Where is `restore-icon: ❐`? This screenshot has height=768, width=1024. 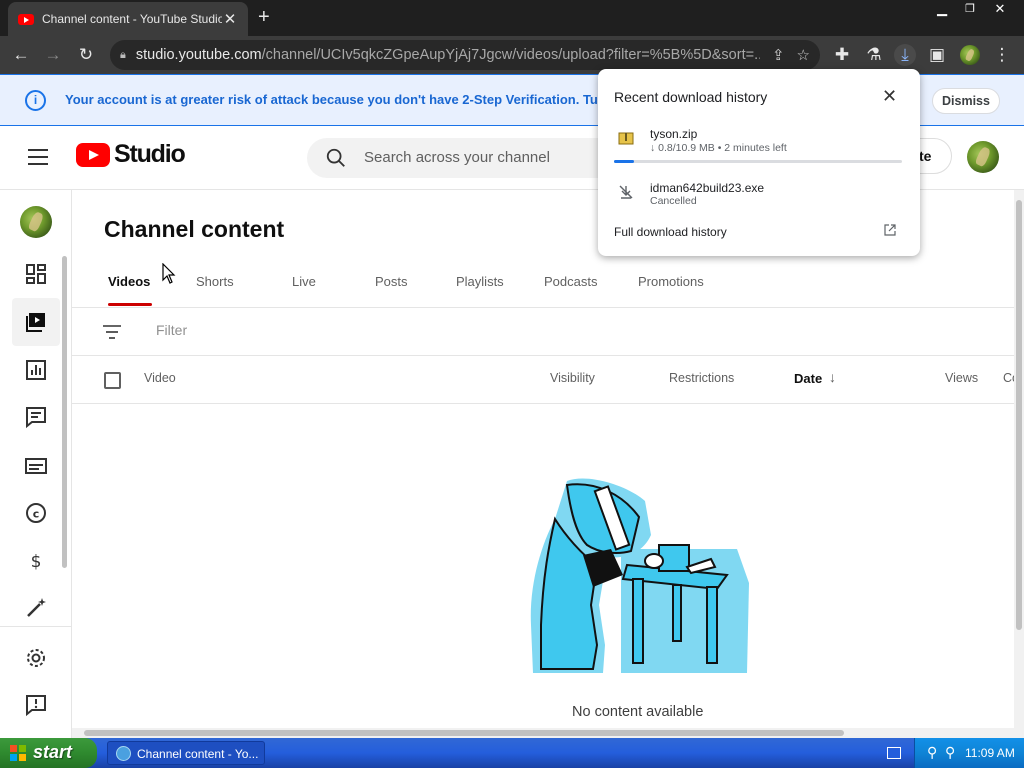
restore-icon: ❐ is located at coordinates (970, 9).